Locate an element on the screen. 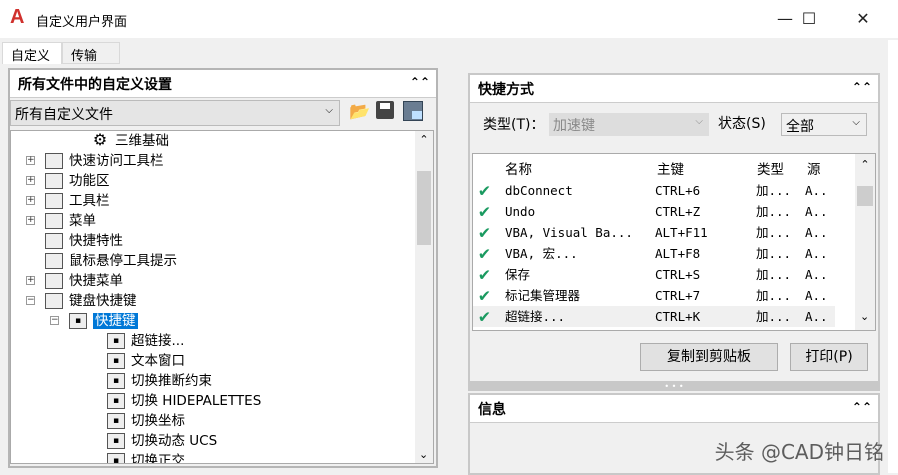  close-button: ✕ is located at coordinates (863, 19).